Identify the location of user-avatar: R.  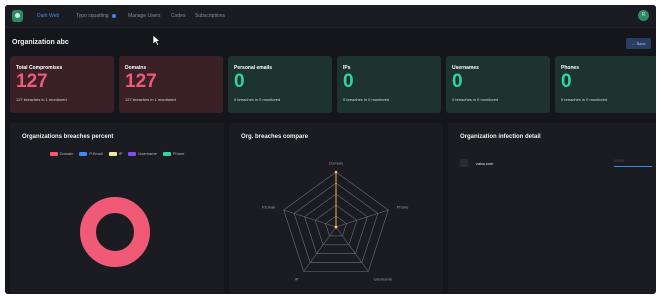
(643, 15).